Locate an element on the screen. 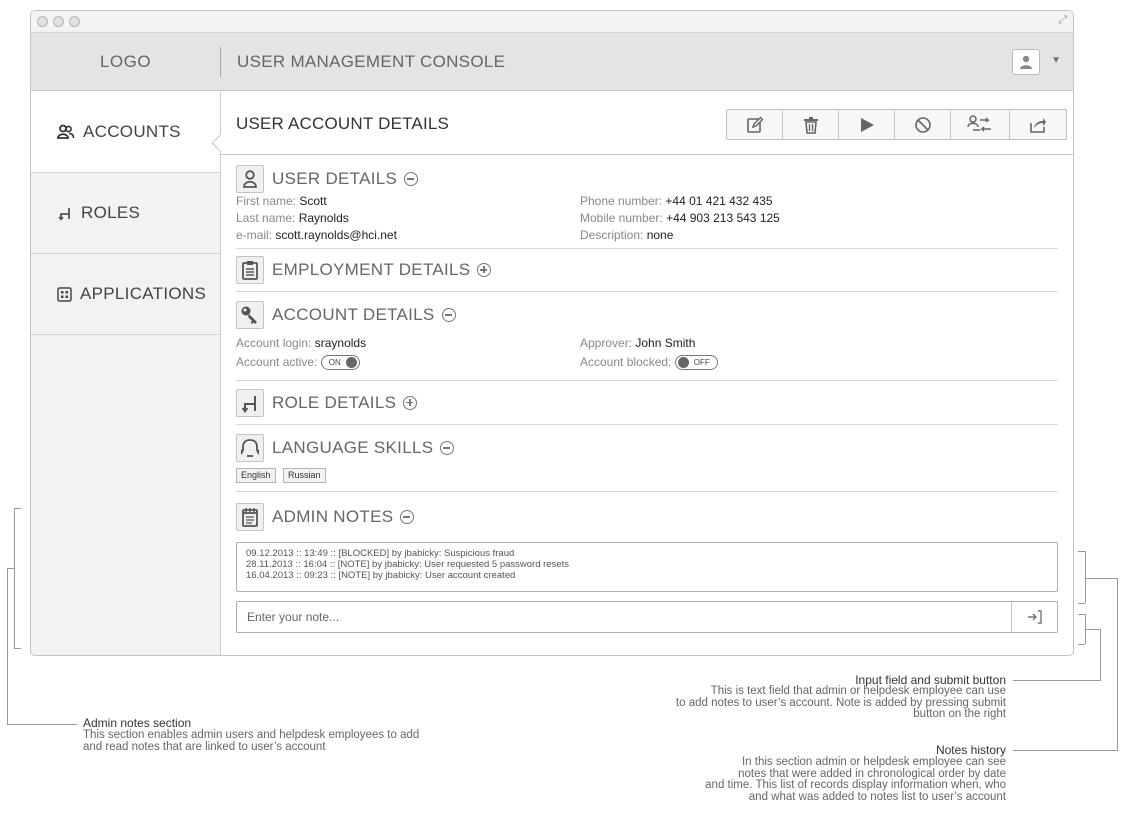 The height and width of the screenshot is (814, 1133). note-input-group is located at coordinates (647, 617).